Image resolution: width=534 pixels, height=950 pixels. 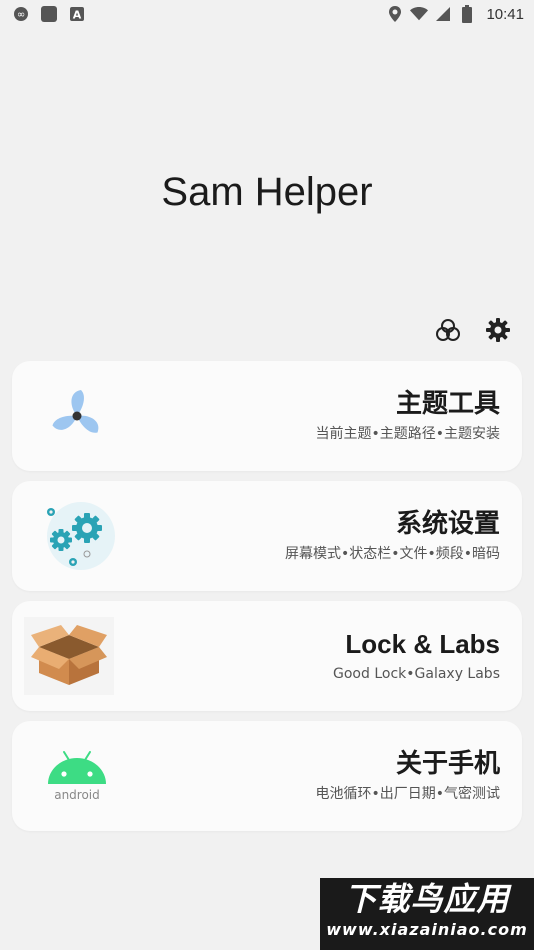 I want to click on square-app-icon, so click(x=49, y=14).